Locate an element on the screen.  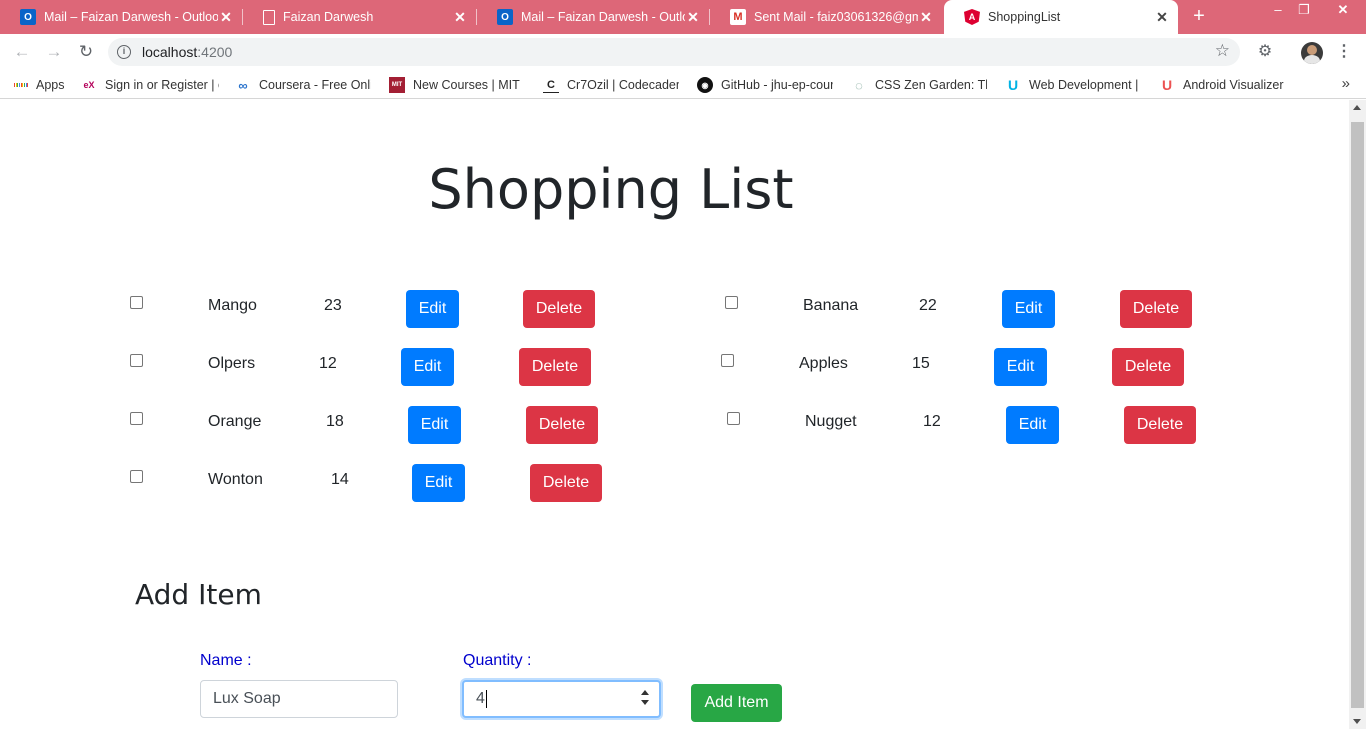
item-quantity: 18 is located at coordinates (335, 421).